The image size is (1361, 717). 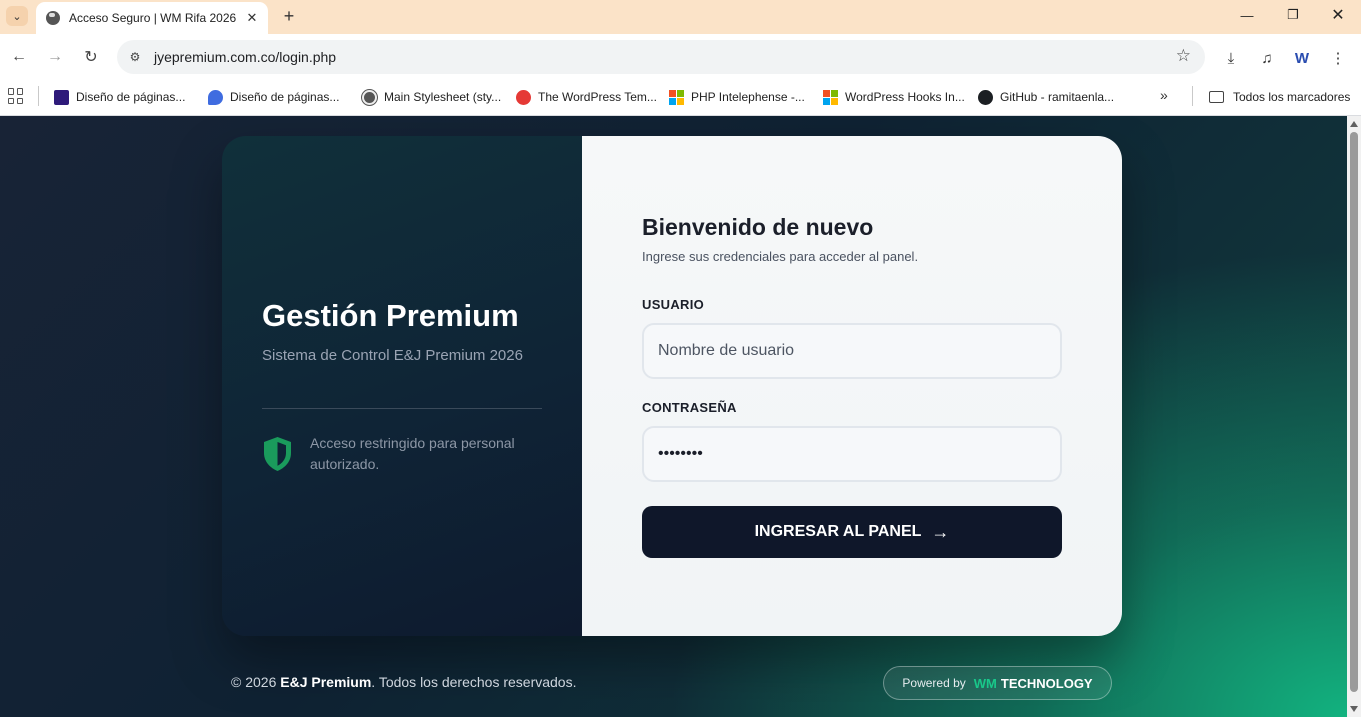 What do you see at coordinates (402, 408) in the screenshot?
I see `divider` at bounding box center [402, 408].